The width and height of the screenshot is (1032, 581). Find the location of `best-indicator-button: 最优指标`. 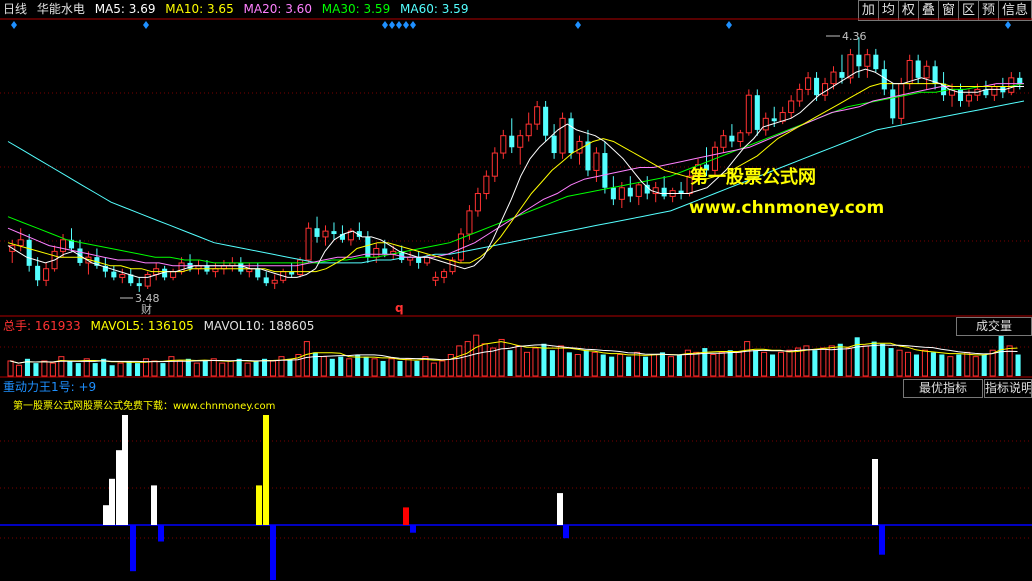

best-indicator-button: 最优指标 is located at coordinates (943, 388).